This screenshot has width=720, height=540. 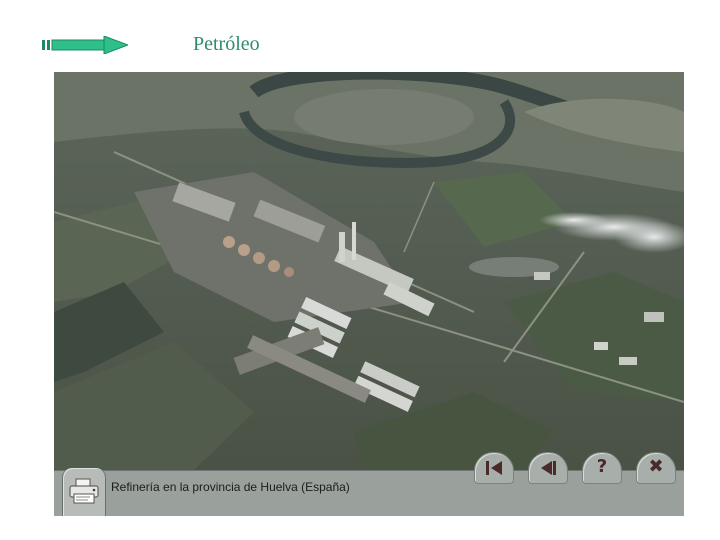 I want to click on close-icon: ✖, so click(x=656, y=466).